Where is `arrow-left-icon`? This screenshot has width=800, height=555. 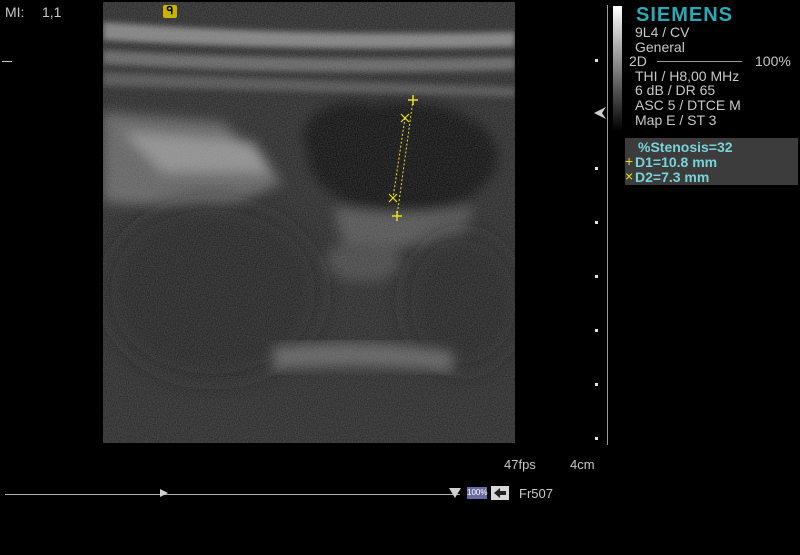 arrow-left-icon is located at coordinates (500, 493).